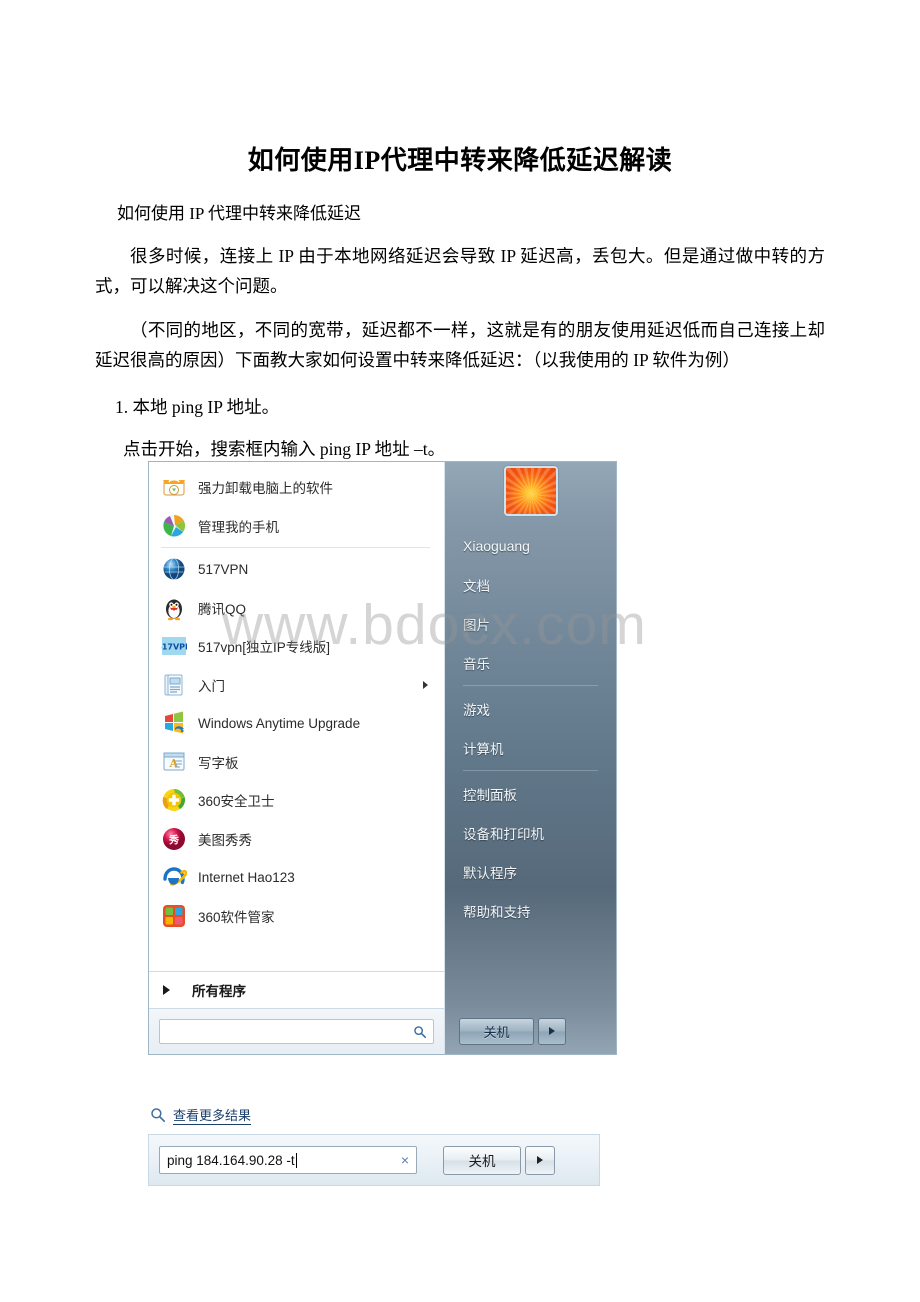 The image size is (920, 1302). I want to click on right-item-help-support: 帮助和支持, so click(539, 910).